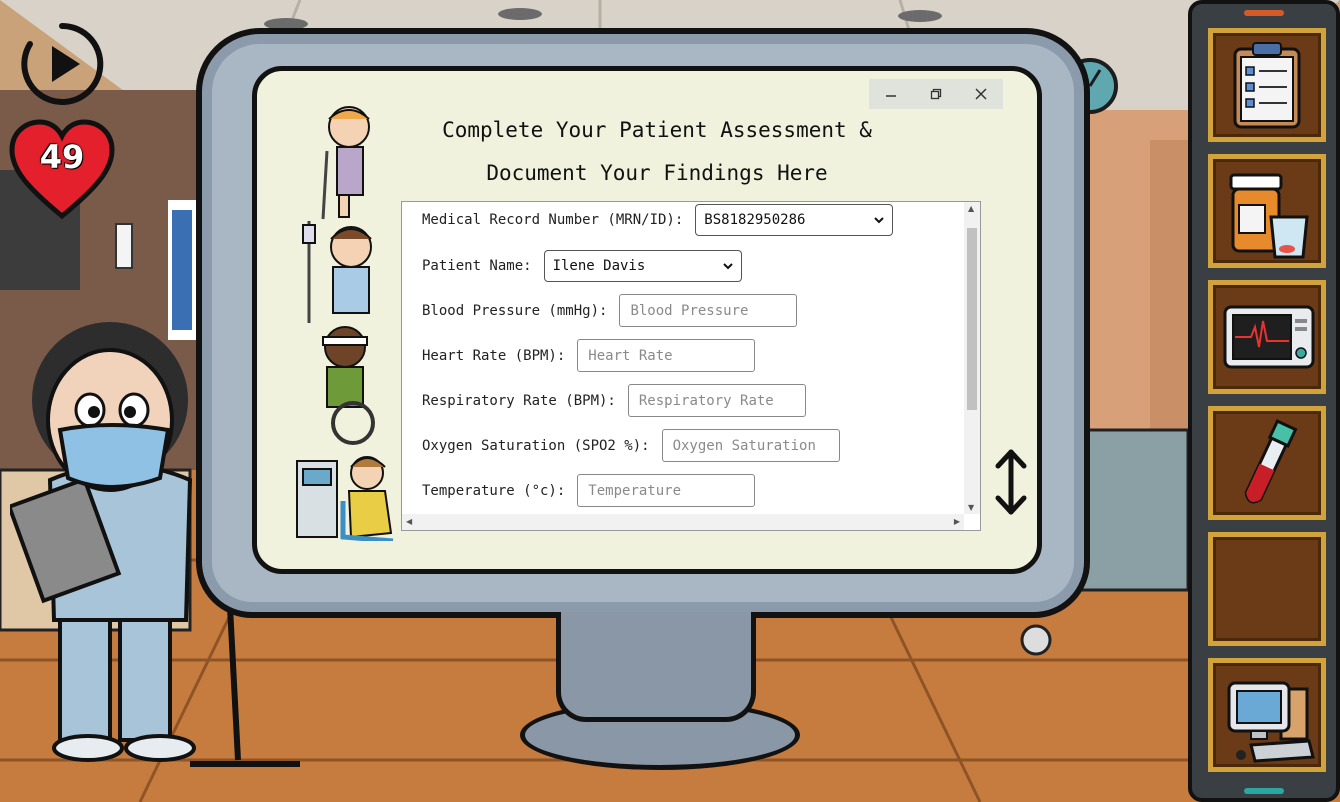  What do you see at coordinates (657, 130) in the screenshot?
I see `title-line-1: Complete Your Patient Assessment &` at bounding box center [657, 130].